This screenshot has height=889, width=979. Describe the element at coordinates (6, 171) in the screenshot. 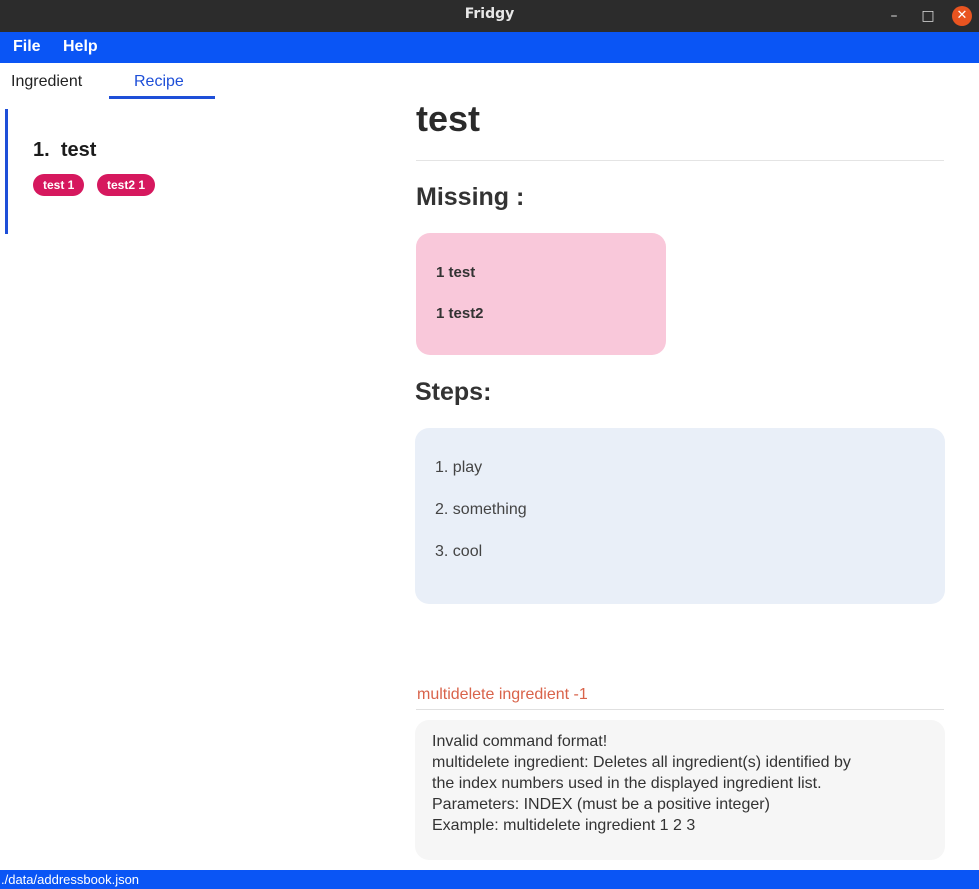

I see `selection-accent-bar` at that location.